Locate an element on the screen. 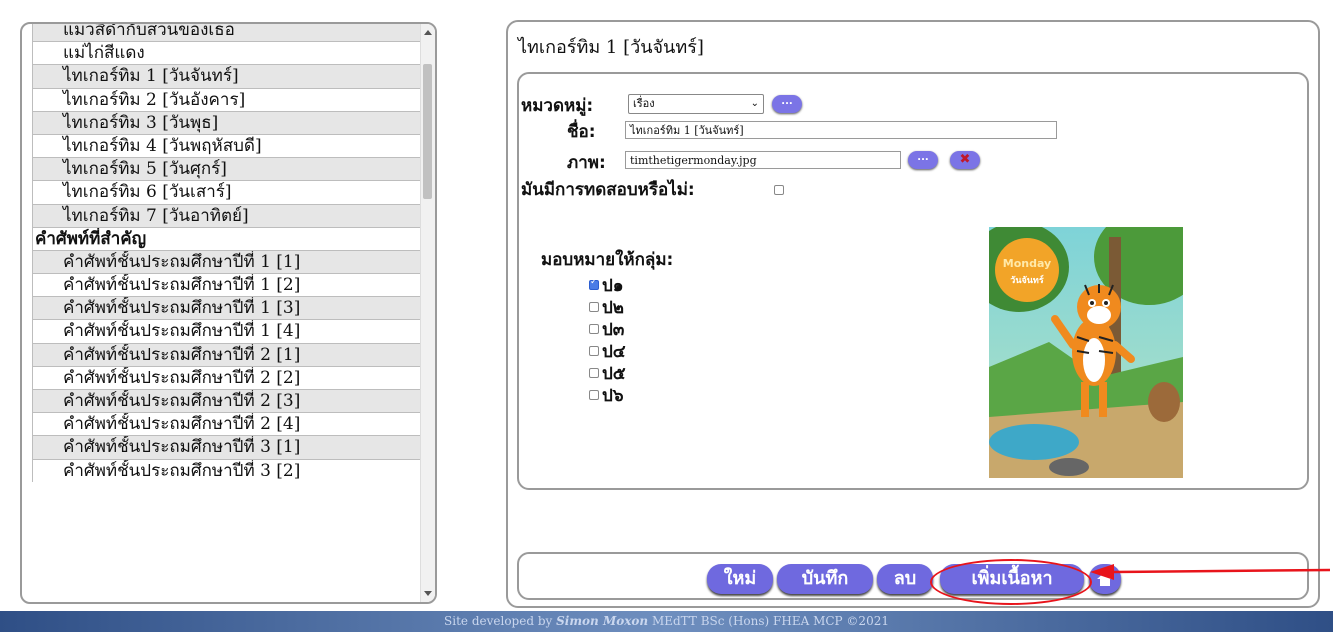  list-item: แมวสีดำกับสวนของเธอ is located at coordinates (232, 33).